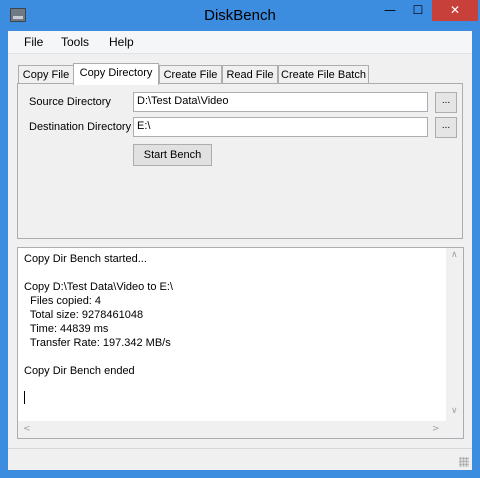 This screenshot has height=478, width=480. Describe the element at coordinates (80, 127) in the screenshot. I see `destination-directory-label: Destination Directory` at that location.